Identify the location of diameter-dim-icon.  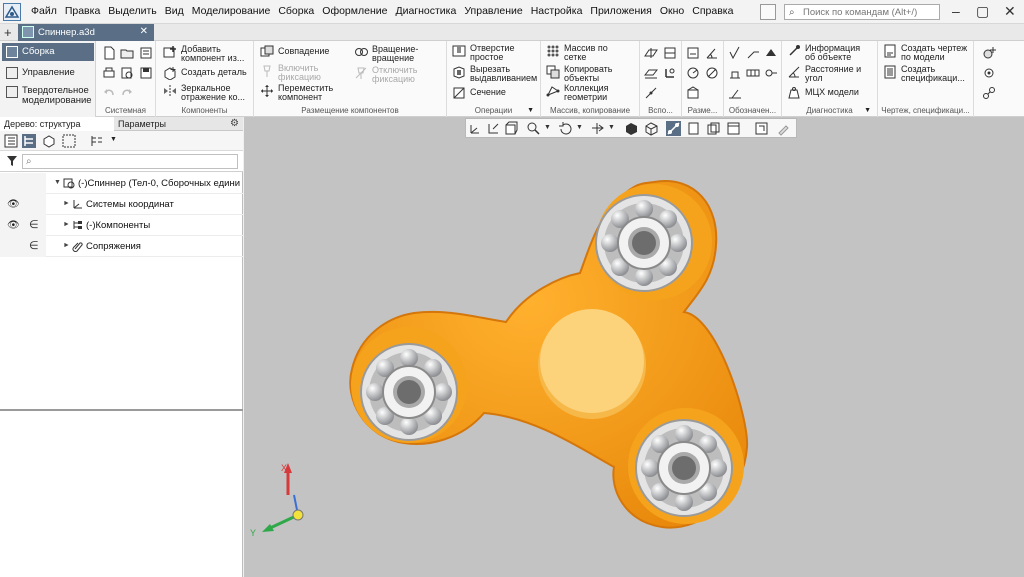
(712, 73).